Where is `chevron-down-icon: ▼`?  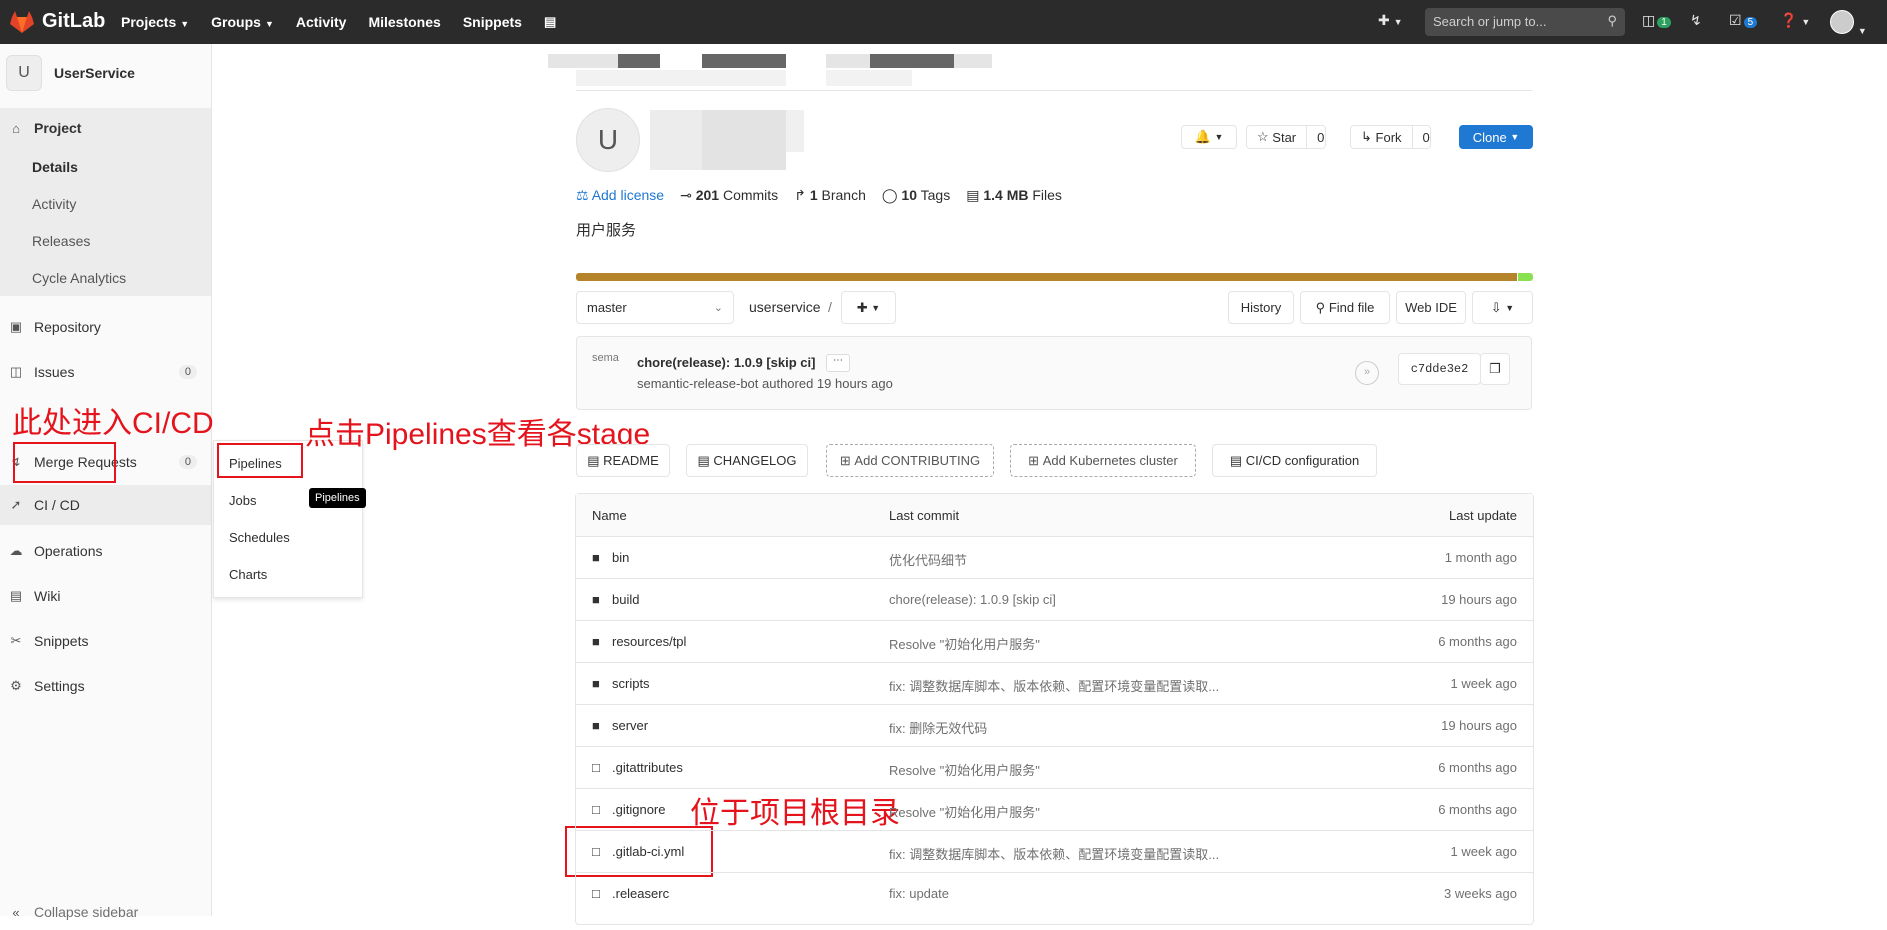
chevron-down-icon: ▼ is located at coordinates (1515, 137).